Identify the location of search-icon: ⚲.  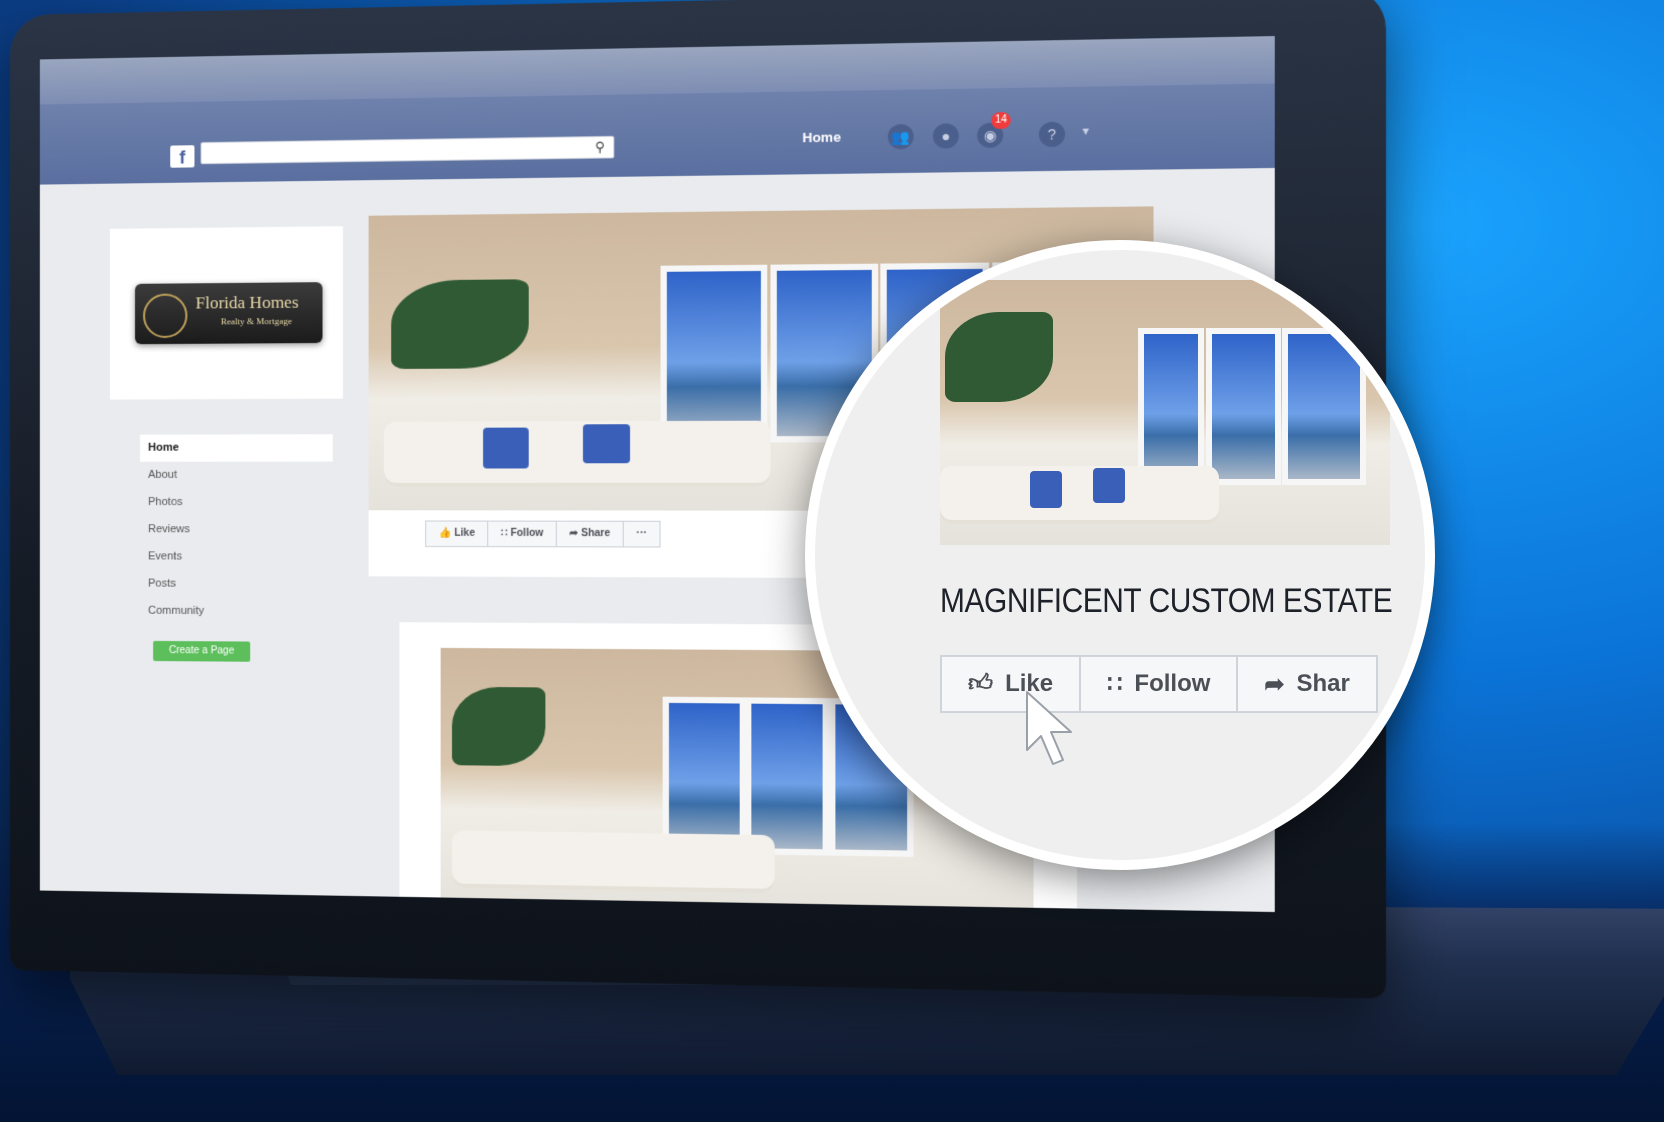
(600, 147).